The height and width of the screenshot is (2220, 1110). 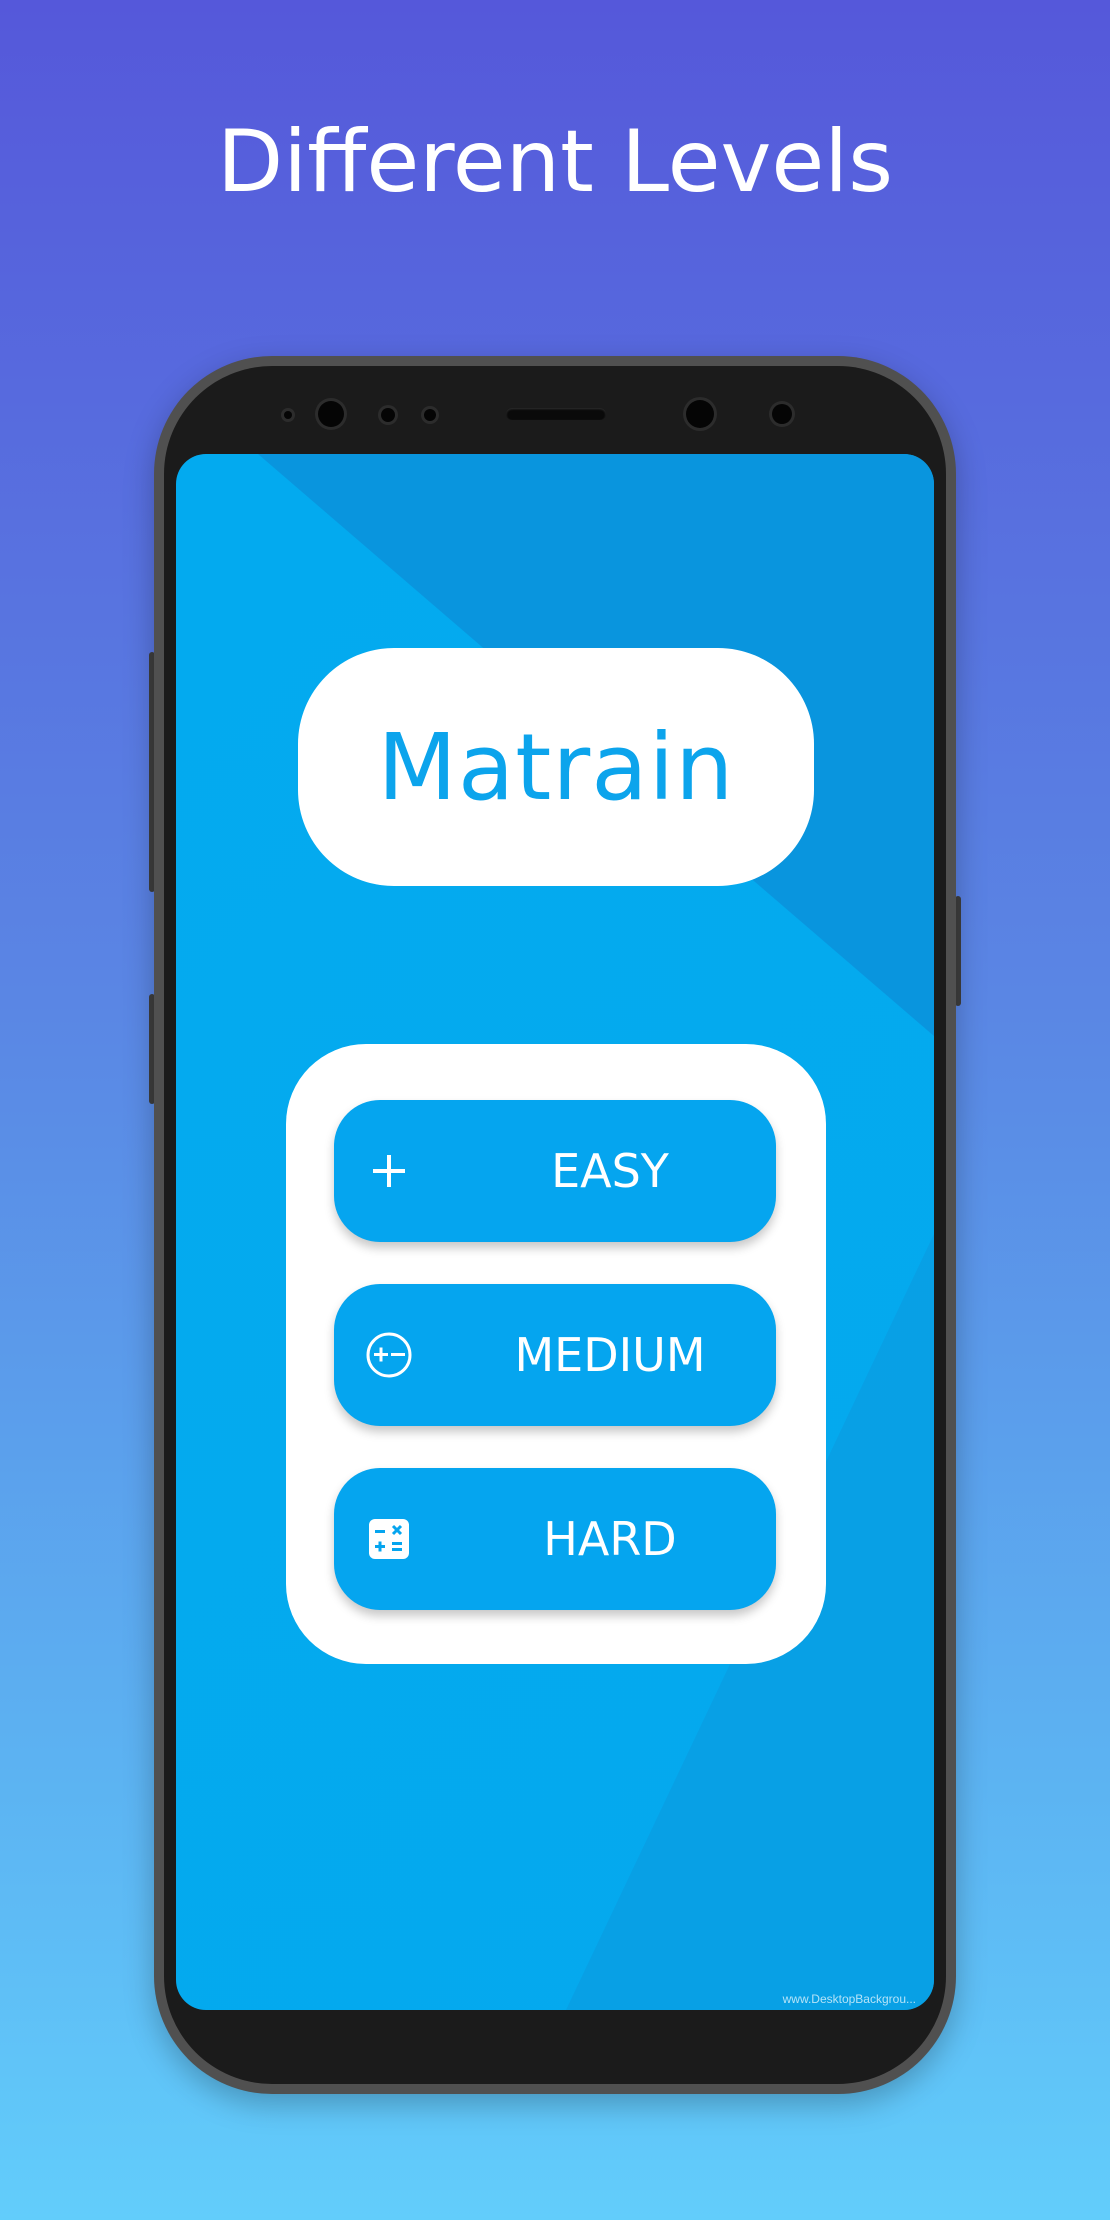 What do you see at coordinates (556, 414) in the screenshot?
I see `earpiece-speaker` at bounding box center [556, 414].